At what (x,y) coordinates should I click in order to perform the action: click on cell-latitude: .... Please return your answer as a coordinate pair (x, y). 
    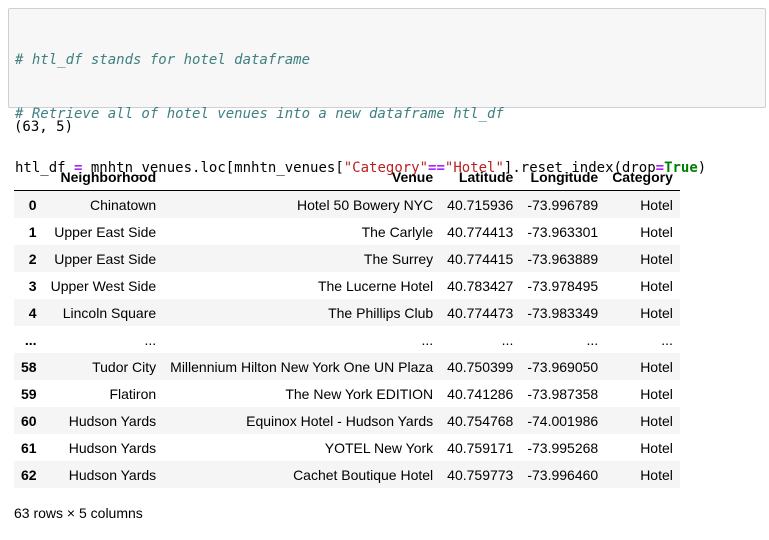
    Looking at the image, I should click on (507, 339).